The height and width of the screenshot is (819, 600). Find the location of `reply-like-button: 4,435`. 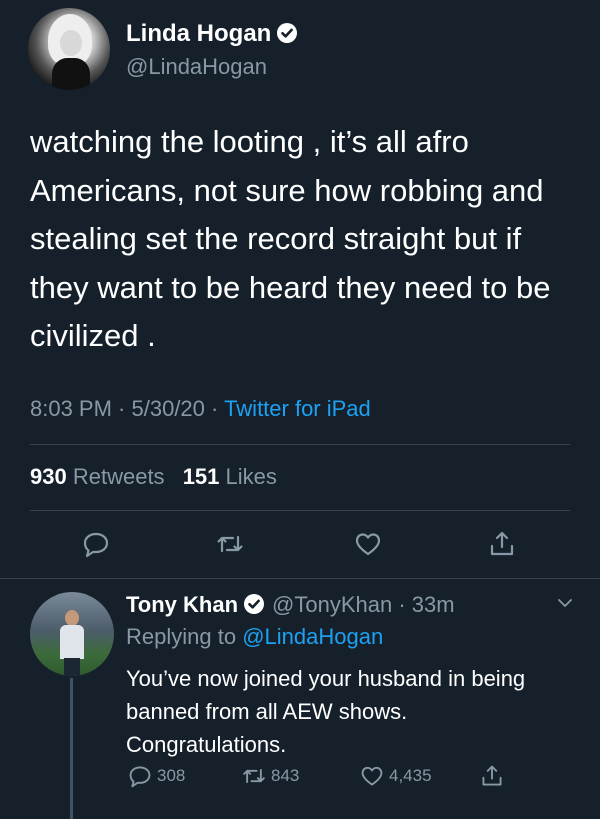

reply-like-button: 4,435 is located at coordinates (396, 776).